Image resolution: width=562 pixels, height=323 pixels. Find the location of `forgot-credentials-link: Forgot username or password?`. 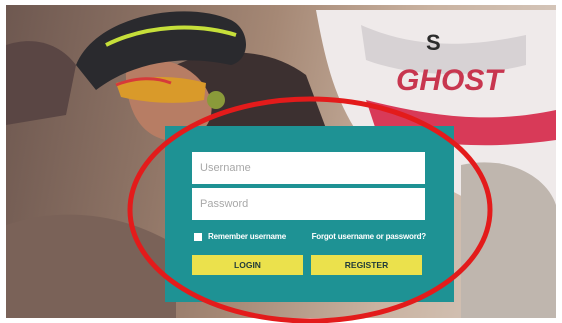

forgot-credentials-link: Forgot username or password? is located at coordinates (369, 236).